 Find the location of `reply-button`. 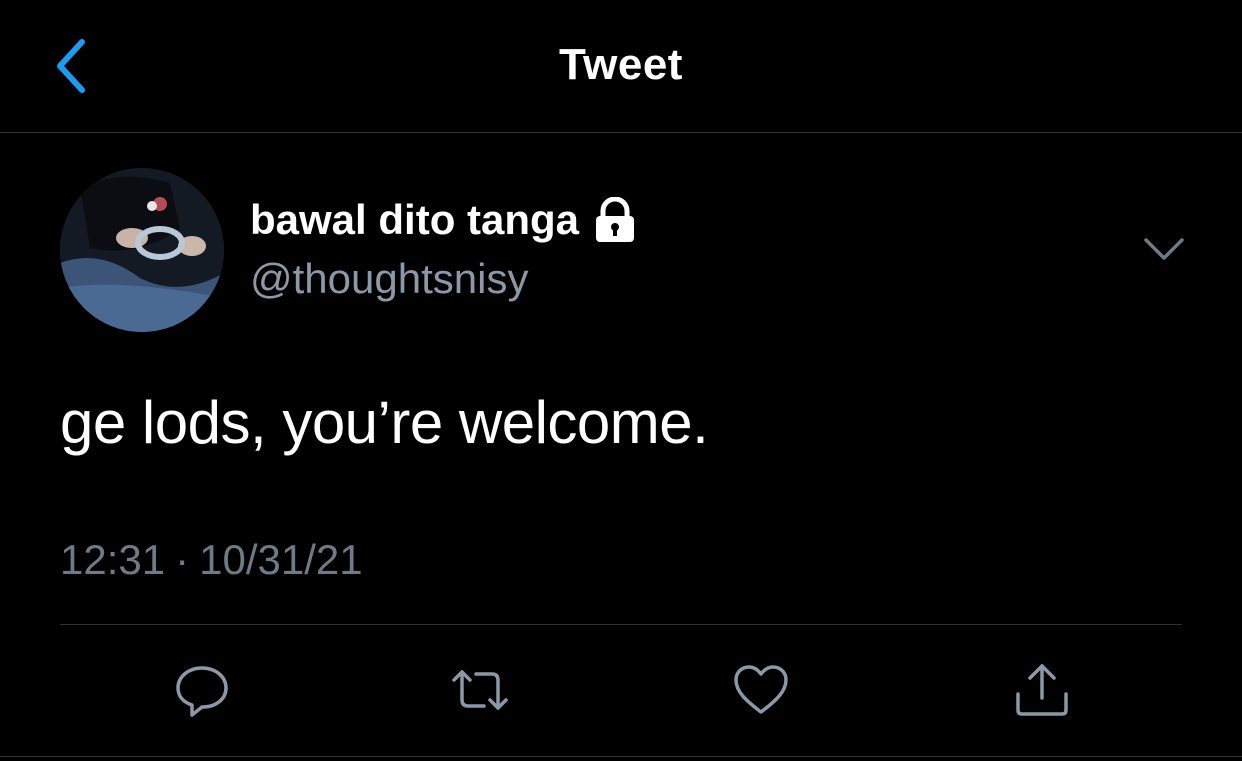

reply-button is located at coordinates (202, 690).